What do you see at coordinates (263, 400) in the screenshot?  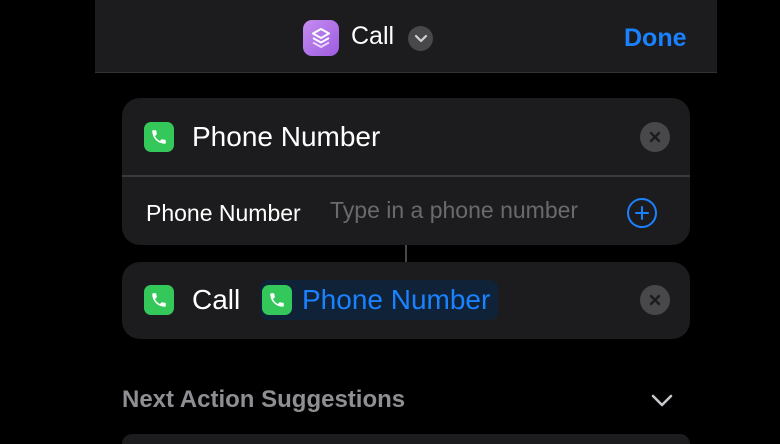 I see `next-action-suggestions-label: Next Action Suggestions` at bounding box center [263, 400].